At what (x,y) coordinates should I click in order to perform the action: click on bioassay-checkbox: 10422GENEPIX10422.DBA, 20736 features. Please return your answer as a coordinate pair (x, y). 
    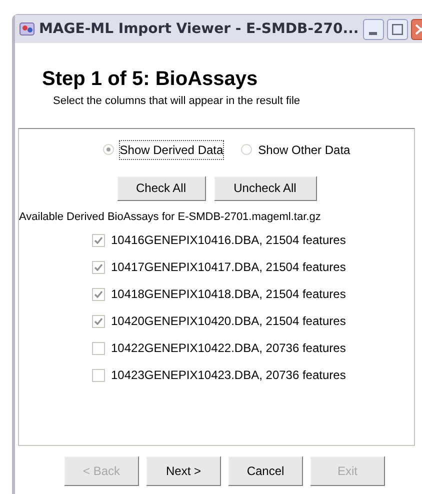
    Looking at the image, I should click on (219, 348).